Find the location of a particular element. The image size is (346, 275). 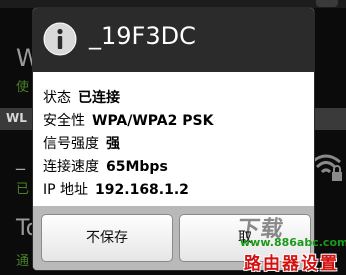

ip-label: IP 地址 is located at coordinates (66, 190).